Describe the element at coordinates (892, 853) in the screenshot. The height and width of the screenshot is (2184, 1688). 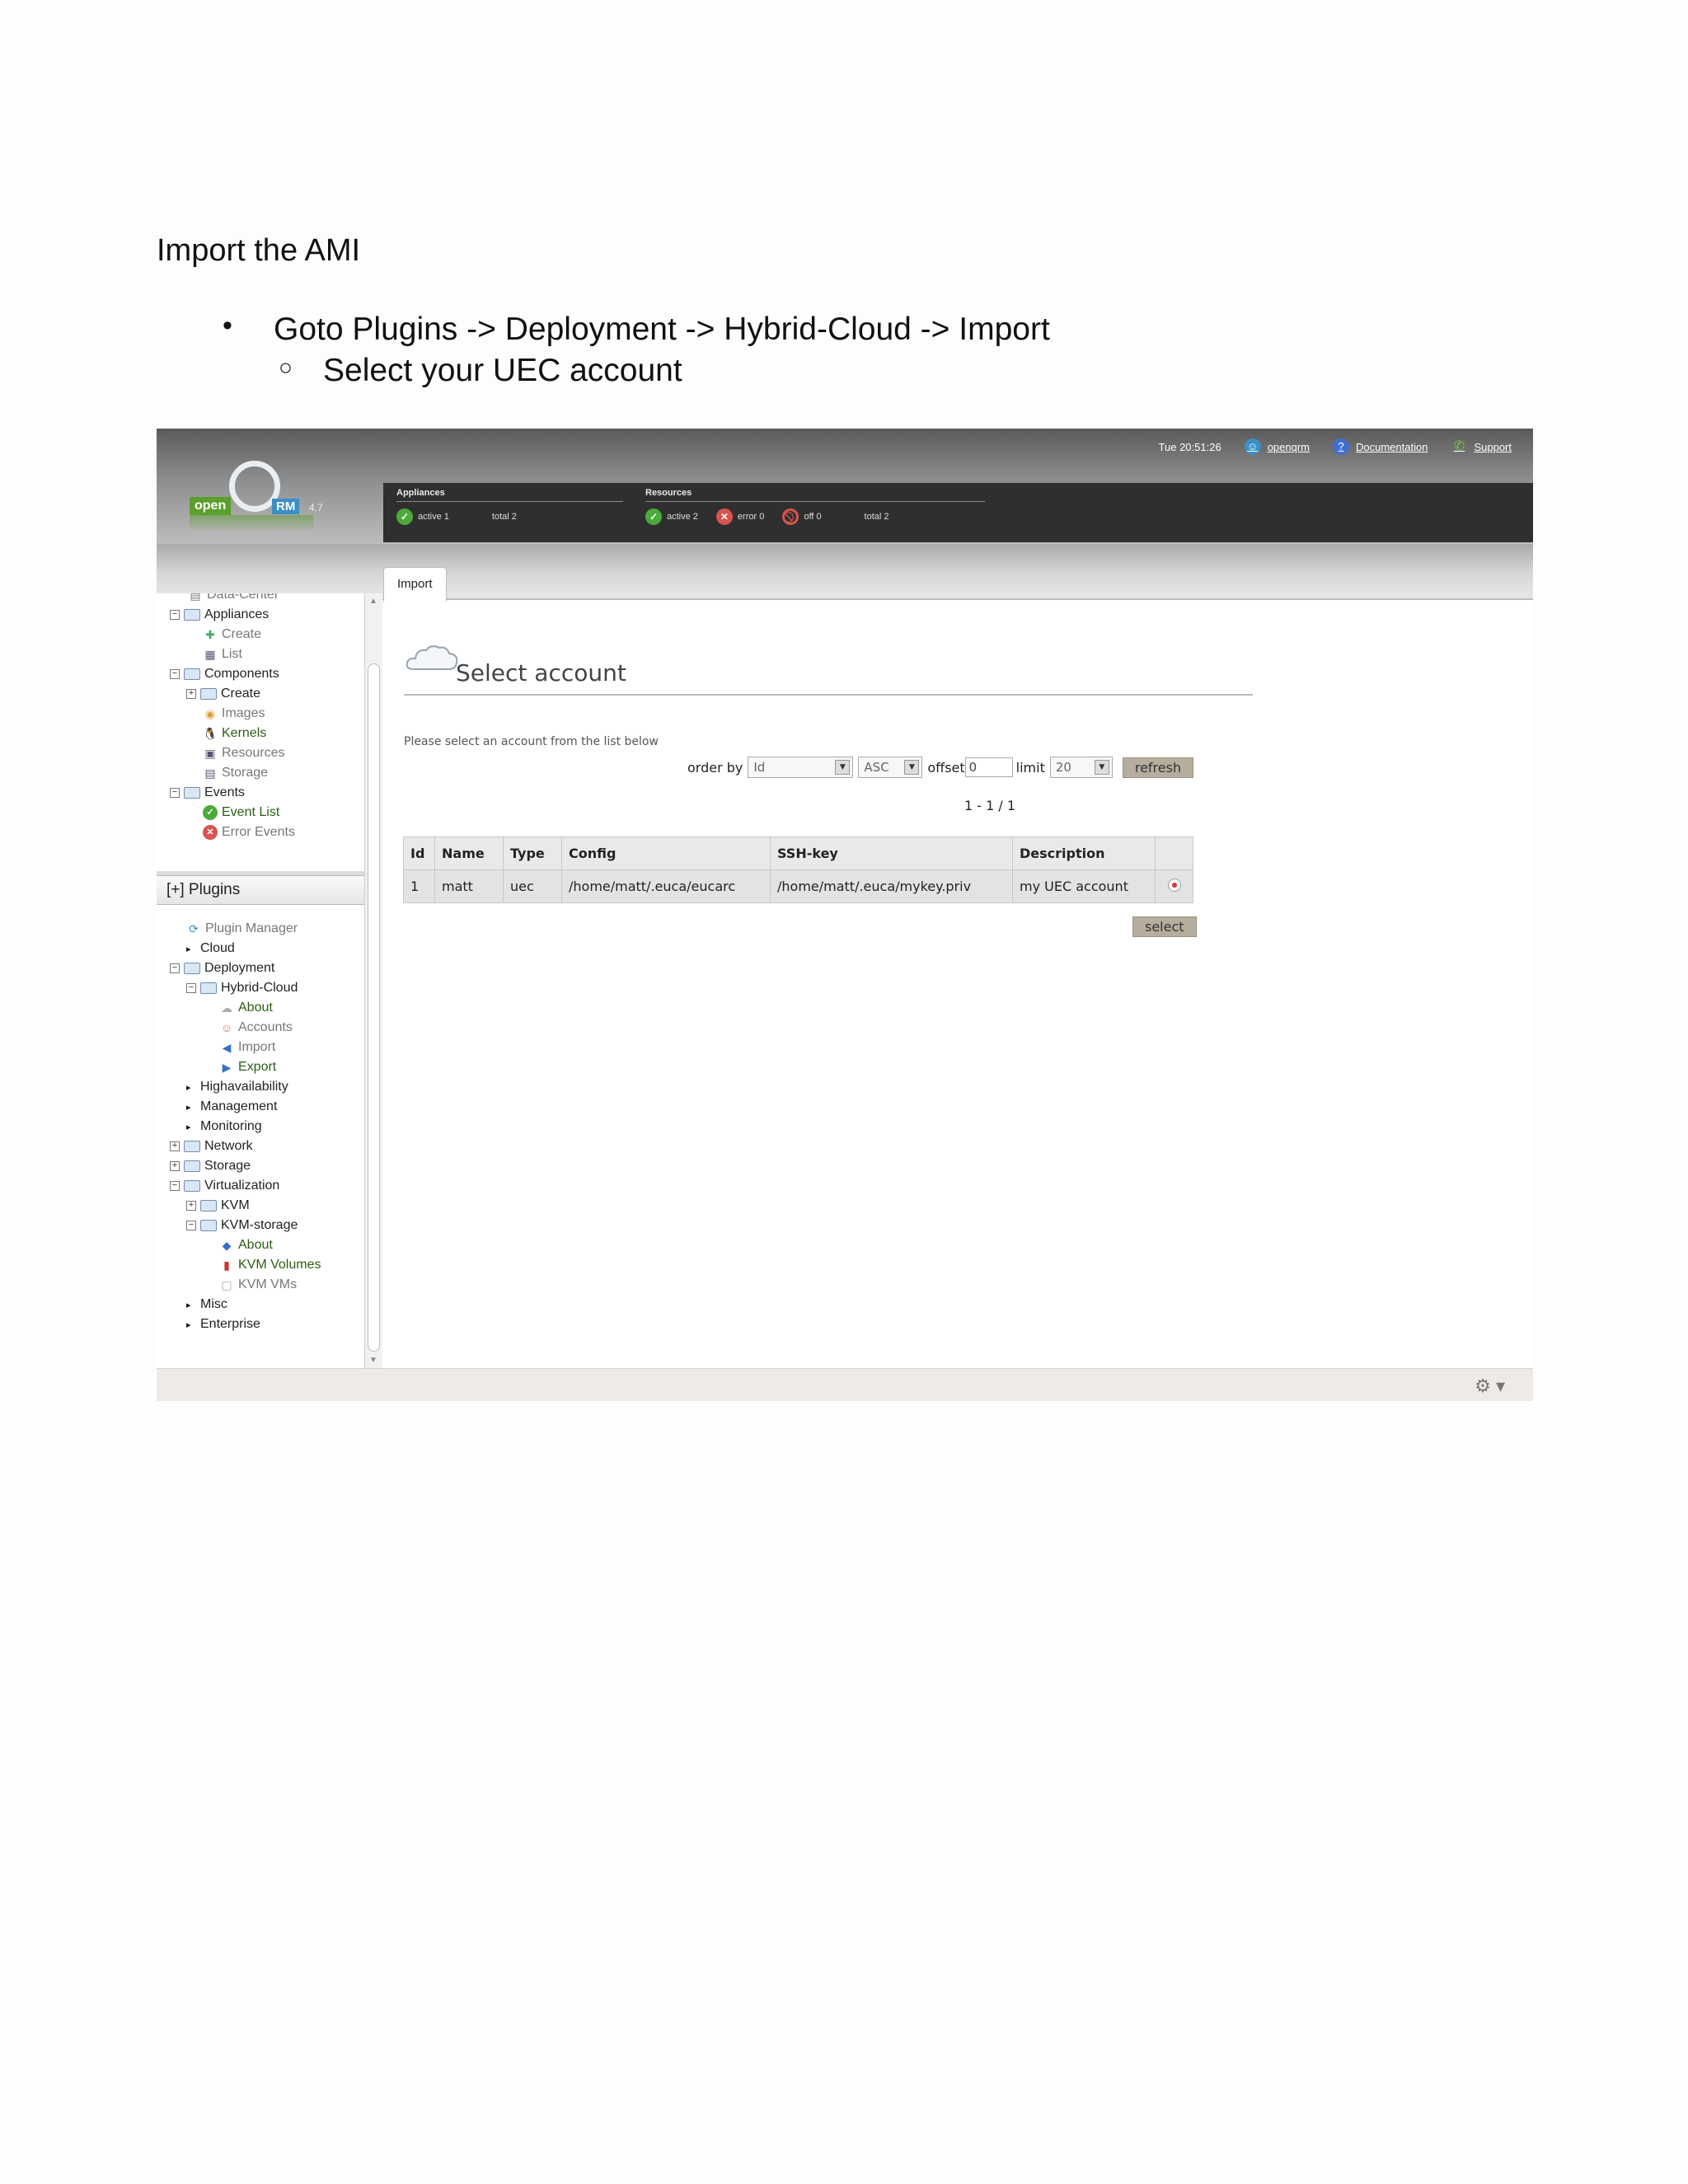
I see `column-header-ssh-key: SSH-key` at that location.